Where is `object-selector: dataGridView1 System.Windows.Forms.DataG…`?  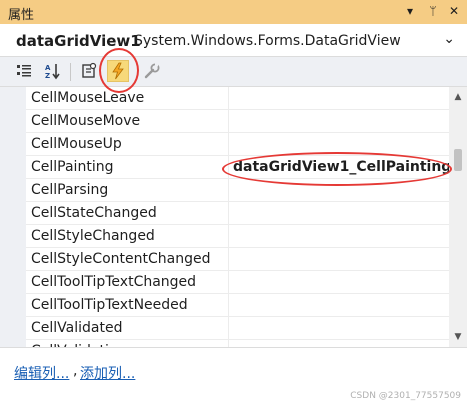
object-selector: dataGridView1 System.Windows.Forms.DataG… is located at coordinates (233, 41).